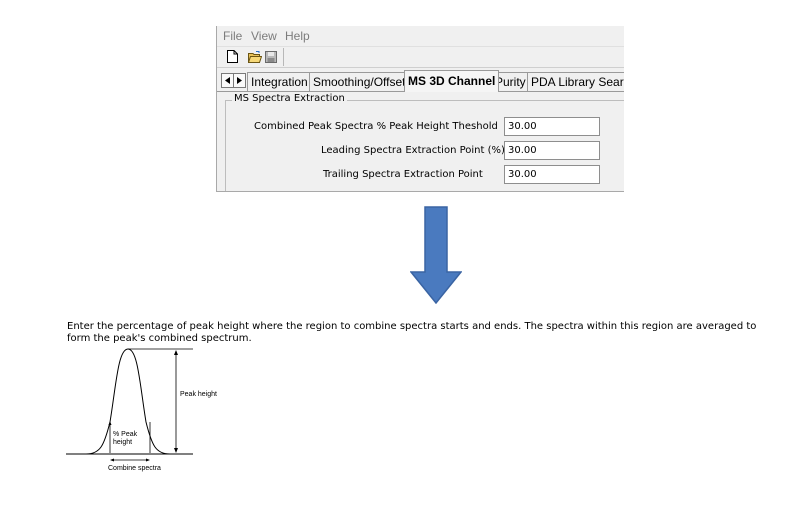 This screenshot has width=800, height=514. I want to click on arrow-head-left, so click(112, 460).